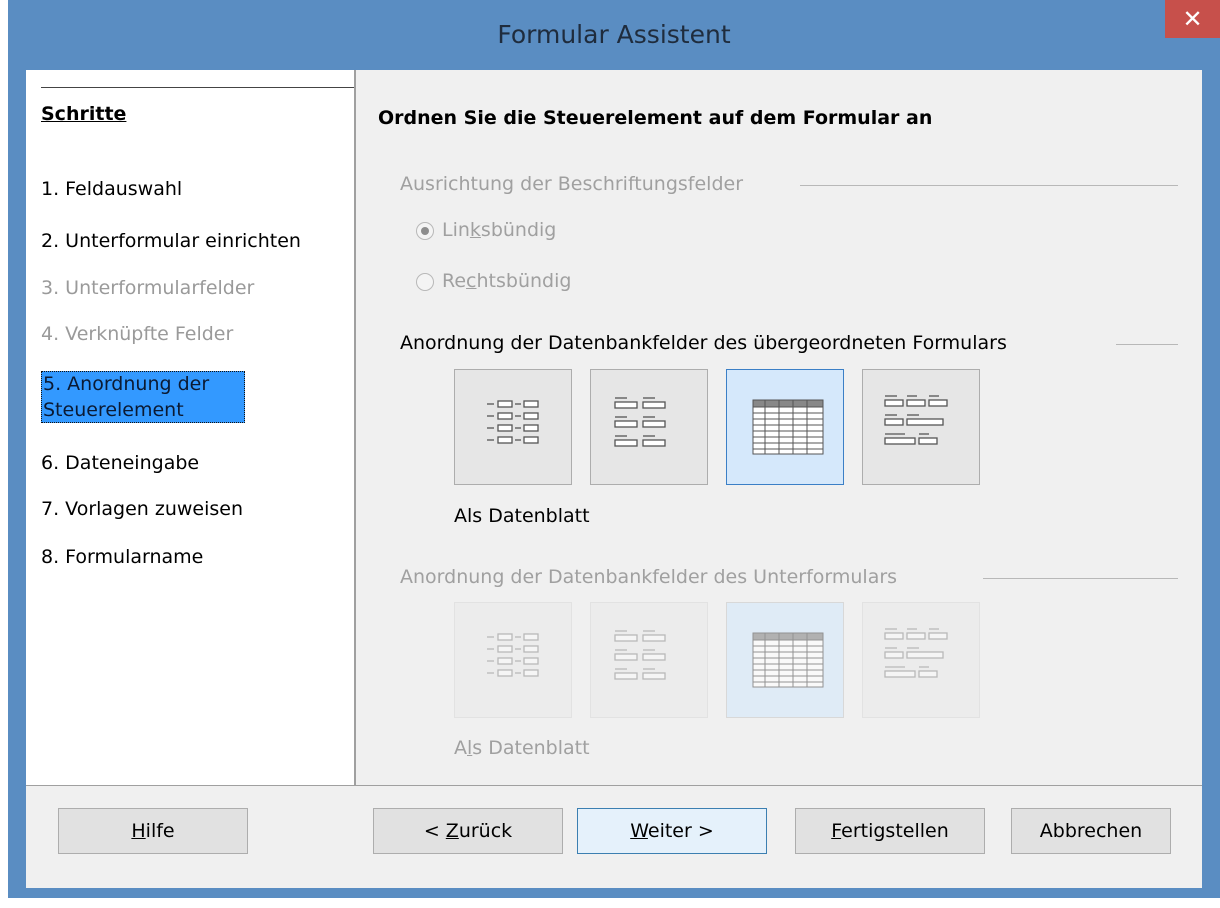 This screenshot has width=1220, height=908. Describe the element at coordinates (137, 334) in the screenshot. I see `step-verknuepfte-felder: 4. Verknüpfte Felder` at that location.